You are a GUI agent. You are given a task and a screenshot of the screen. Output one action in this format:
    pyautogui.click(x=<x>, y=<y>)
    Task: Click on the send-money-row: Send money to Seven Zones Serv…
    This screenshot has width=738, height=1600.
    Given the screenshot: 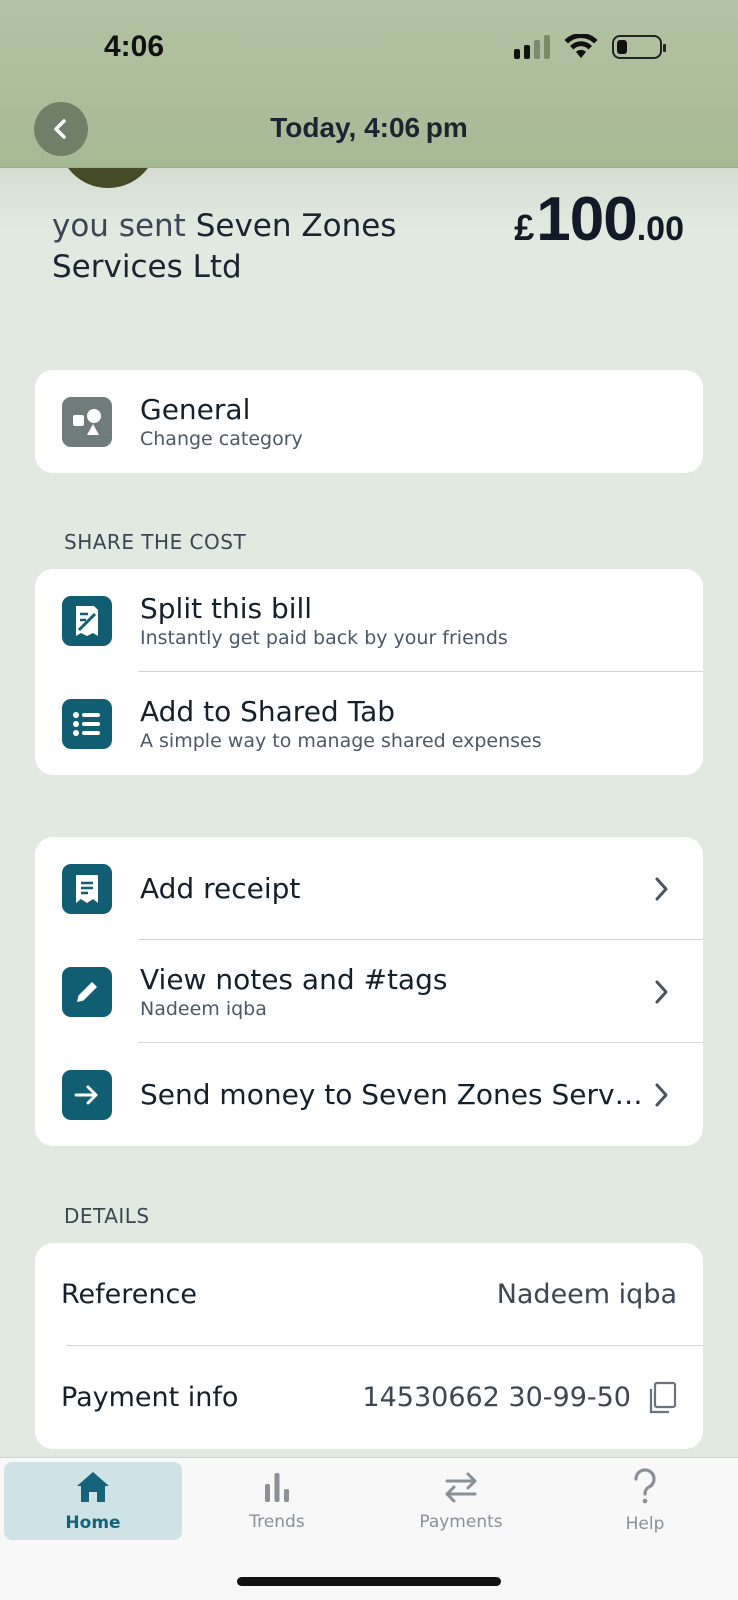 What is the action you would take?
    pyautogui.click(x=369, y=1094)
    